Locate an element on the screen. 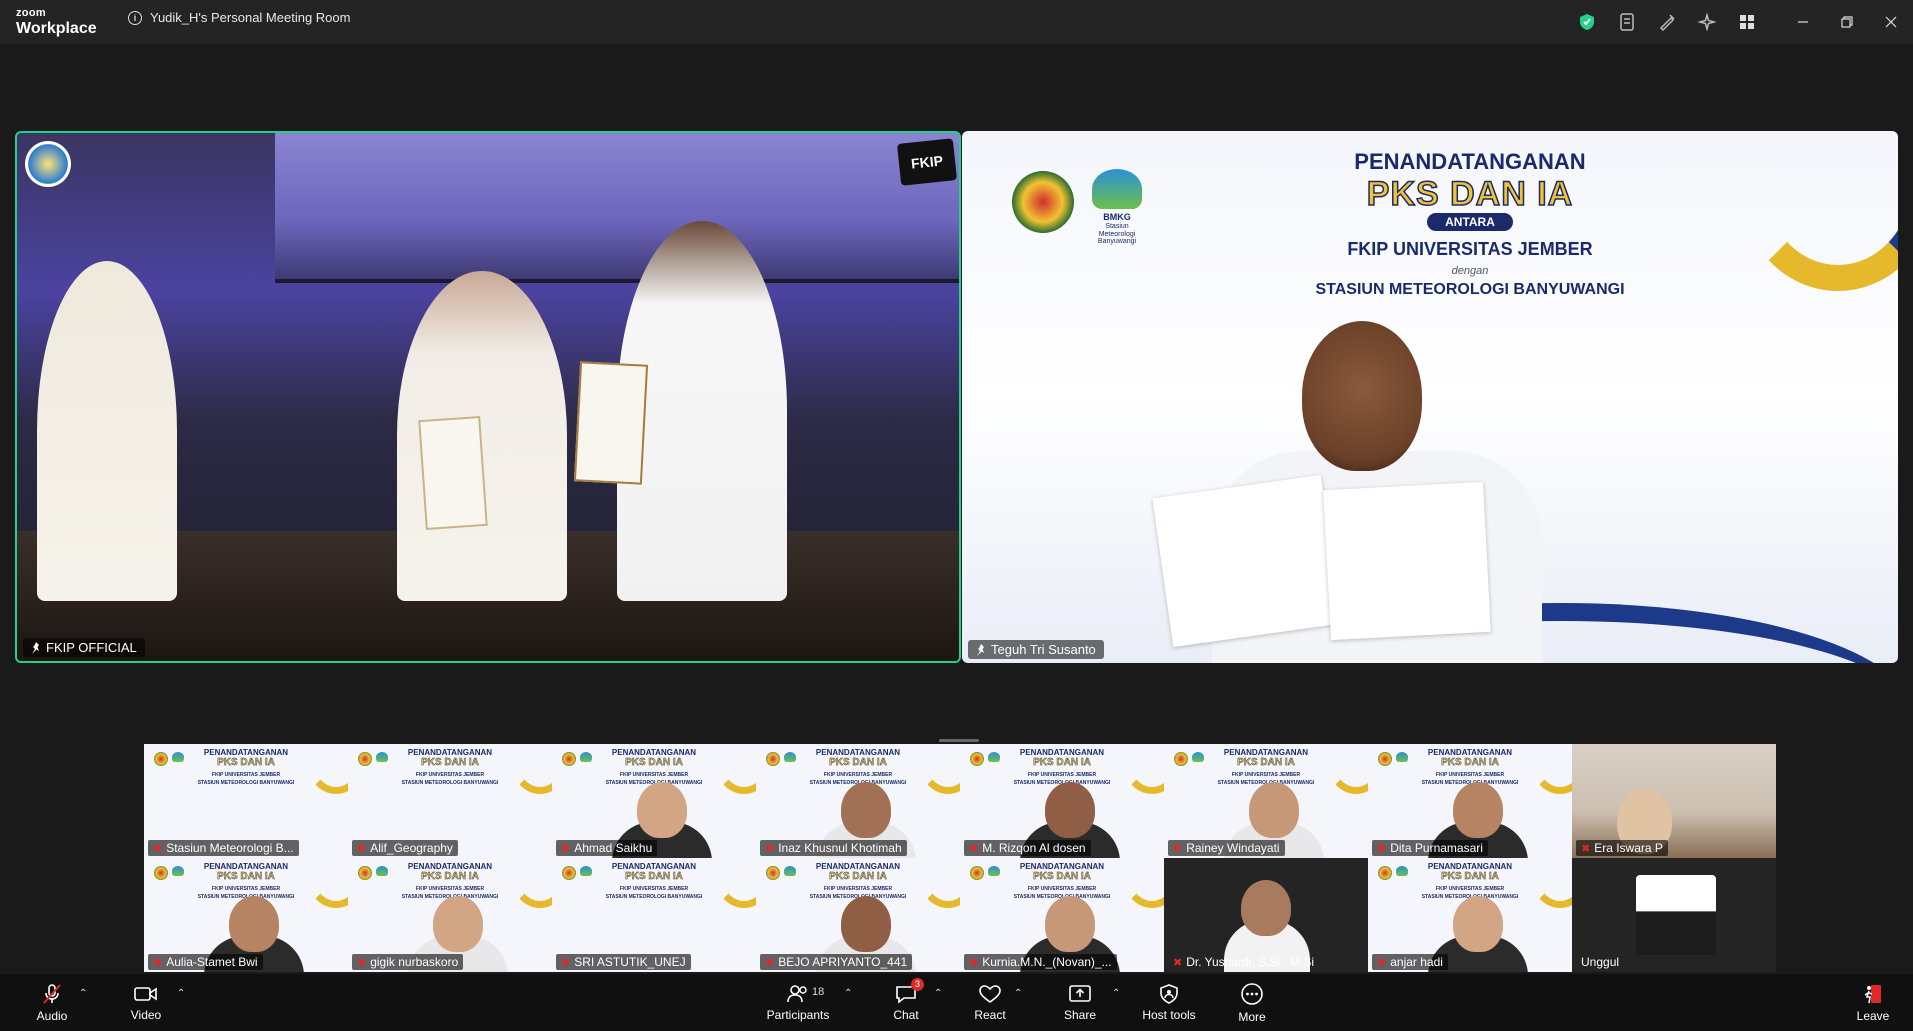  react-label: React is located at coordinates (990, 1014).